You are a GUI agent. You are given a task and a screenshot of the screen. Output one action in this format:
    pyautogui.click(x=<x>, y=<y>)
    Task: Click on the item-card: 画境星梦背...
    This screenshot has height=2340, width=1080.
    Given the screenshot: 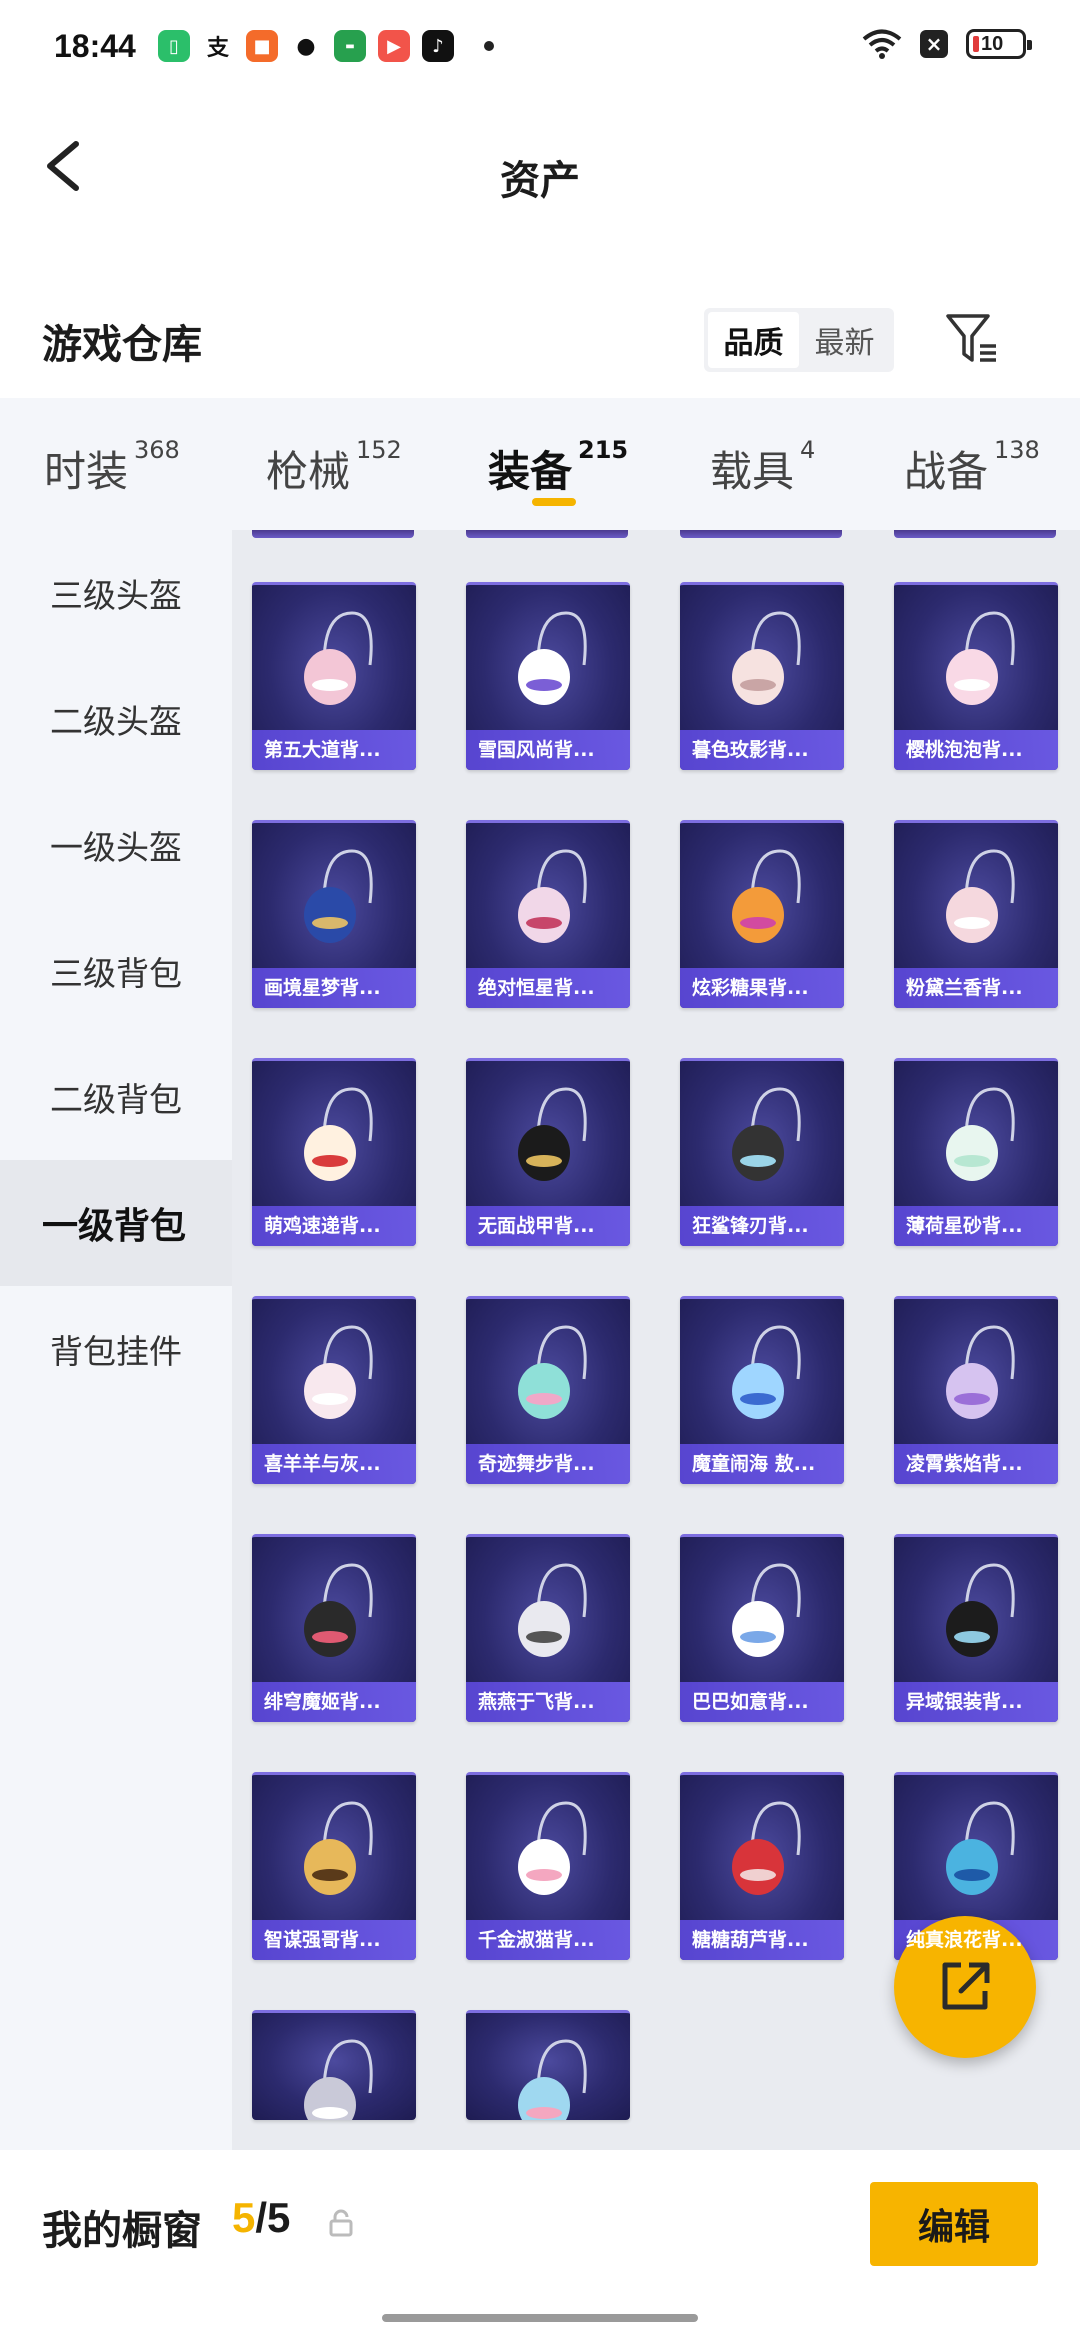 What is the action you would take?
    pyautogui.click(x=334, y=914)
    